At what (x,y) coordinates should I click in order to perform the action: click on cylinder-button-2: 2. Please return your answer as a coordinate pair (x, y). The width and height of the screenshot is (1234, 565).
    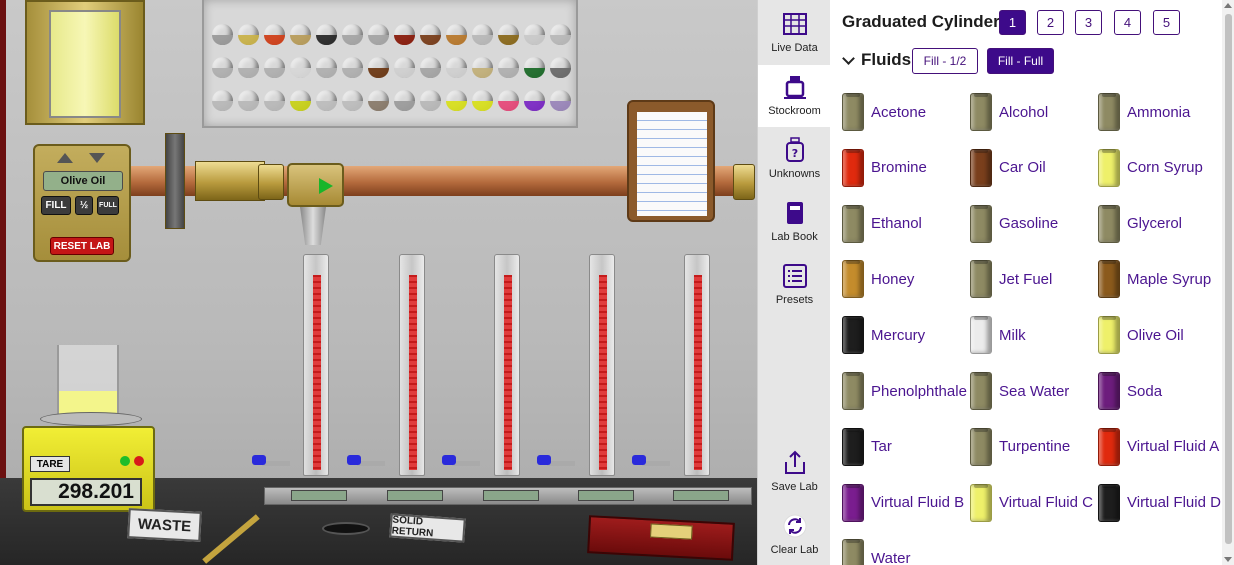
    Looking at the image, I should click on (1050, 22).